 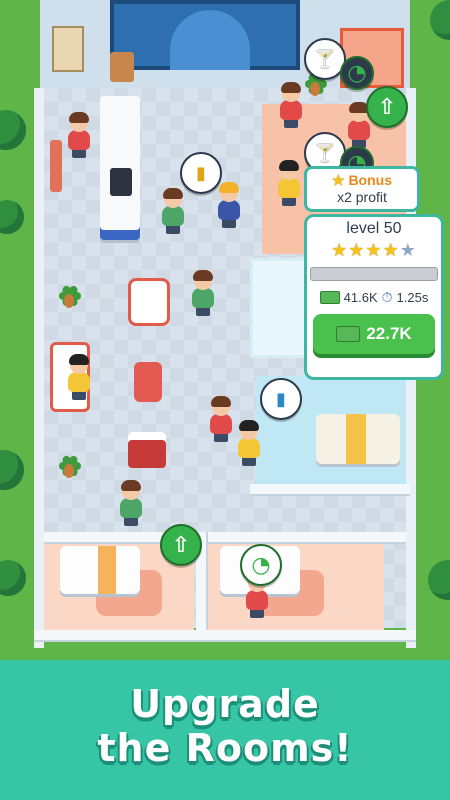 I want to click on armchair, so click(x=149, y=302).